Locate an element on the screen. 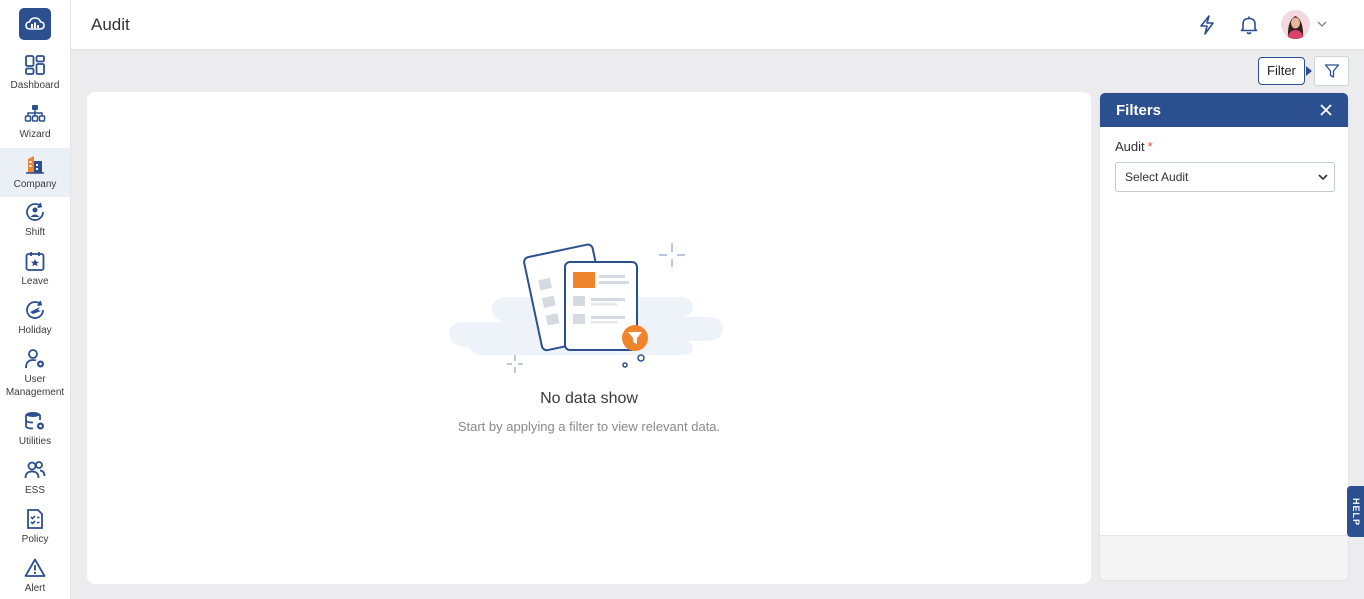 This screenshot has height=599, width=1364. funnel-icon is located at coordinates (1331, 71).